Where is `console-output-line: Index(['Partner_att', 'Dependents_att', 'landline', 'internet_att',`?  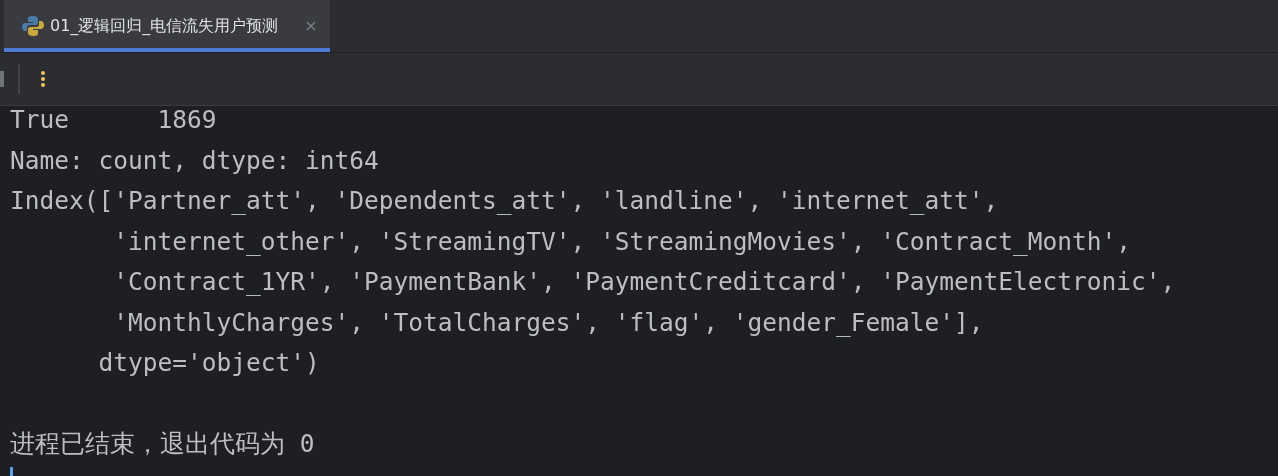 console-output-line: Index(['Partner_att', 'Dependents_att', 'landline', 'internet_att', is located at coordinates (505, 201).